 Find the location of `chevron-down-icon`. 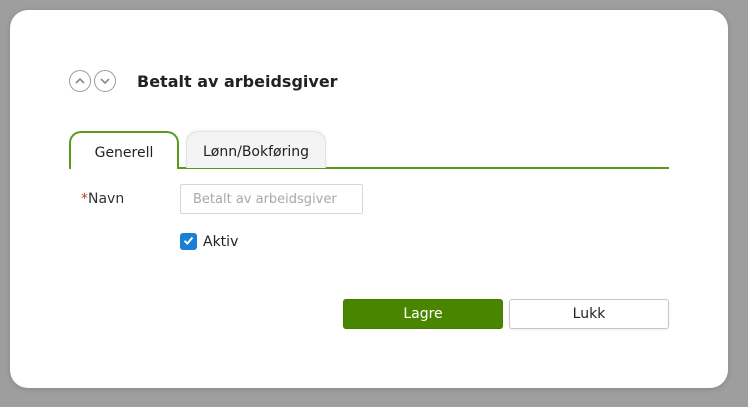

chevron-down-icon is located at coordinates (105, 81).